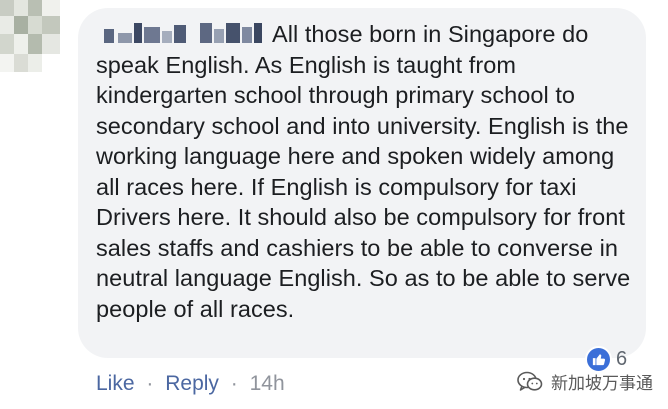 The height and width of the screenshot is (409, 668). Describe the element at coordinates (530, 381) in the screenshot. I see `wechat-logo-icon` at that location.